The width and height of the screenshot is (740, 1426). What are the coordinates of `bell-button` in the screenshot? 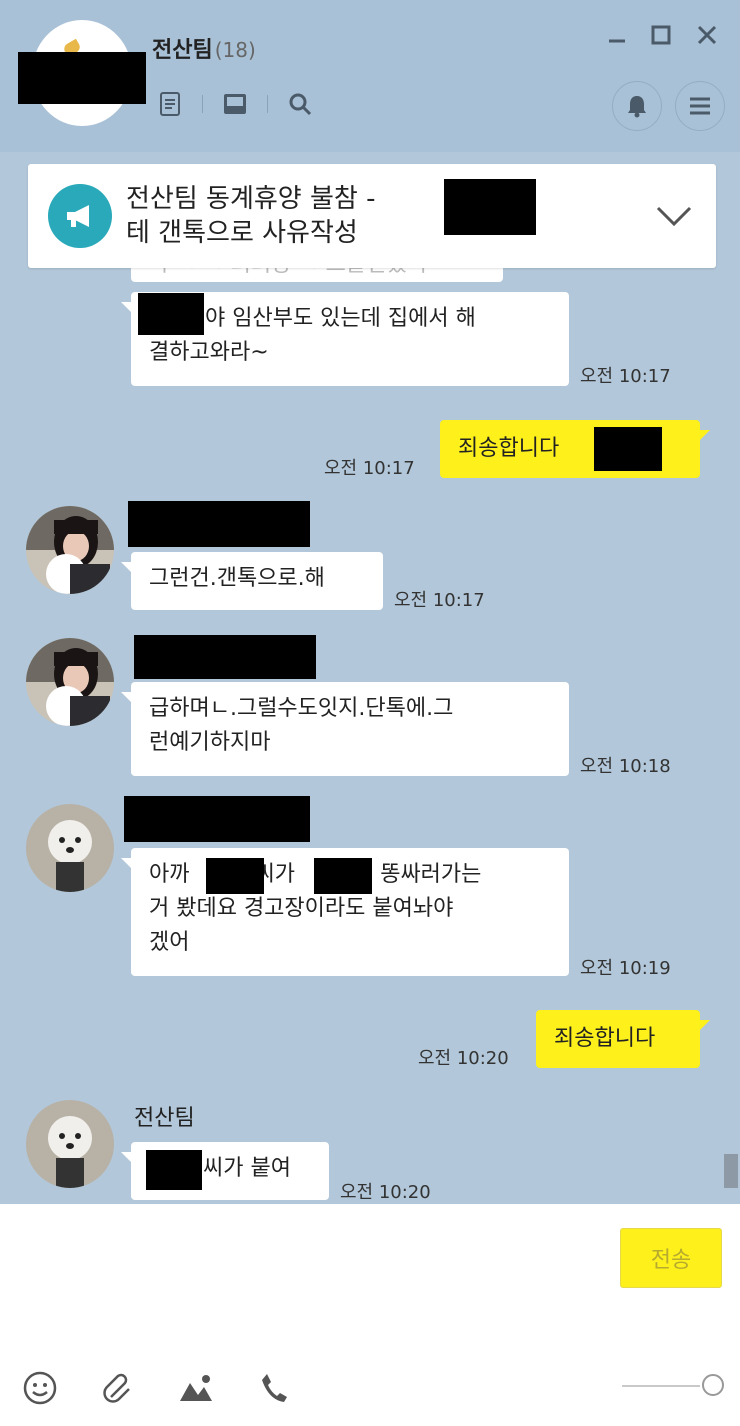 It's located at (637, 106).